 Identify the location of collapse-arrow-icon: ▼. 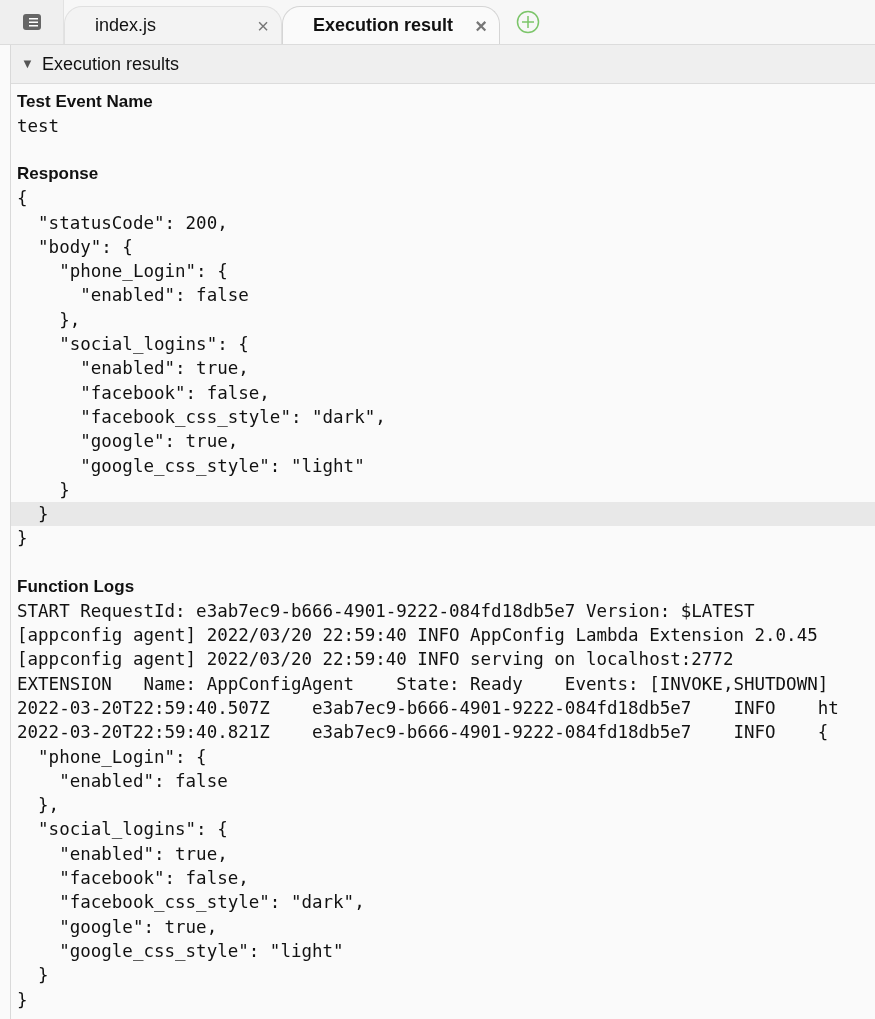
(27, 64).